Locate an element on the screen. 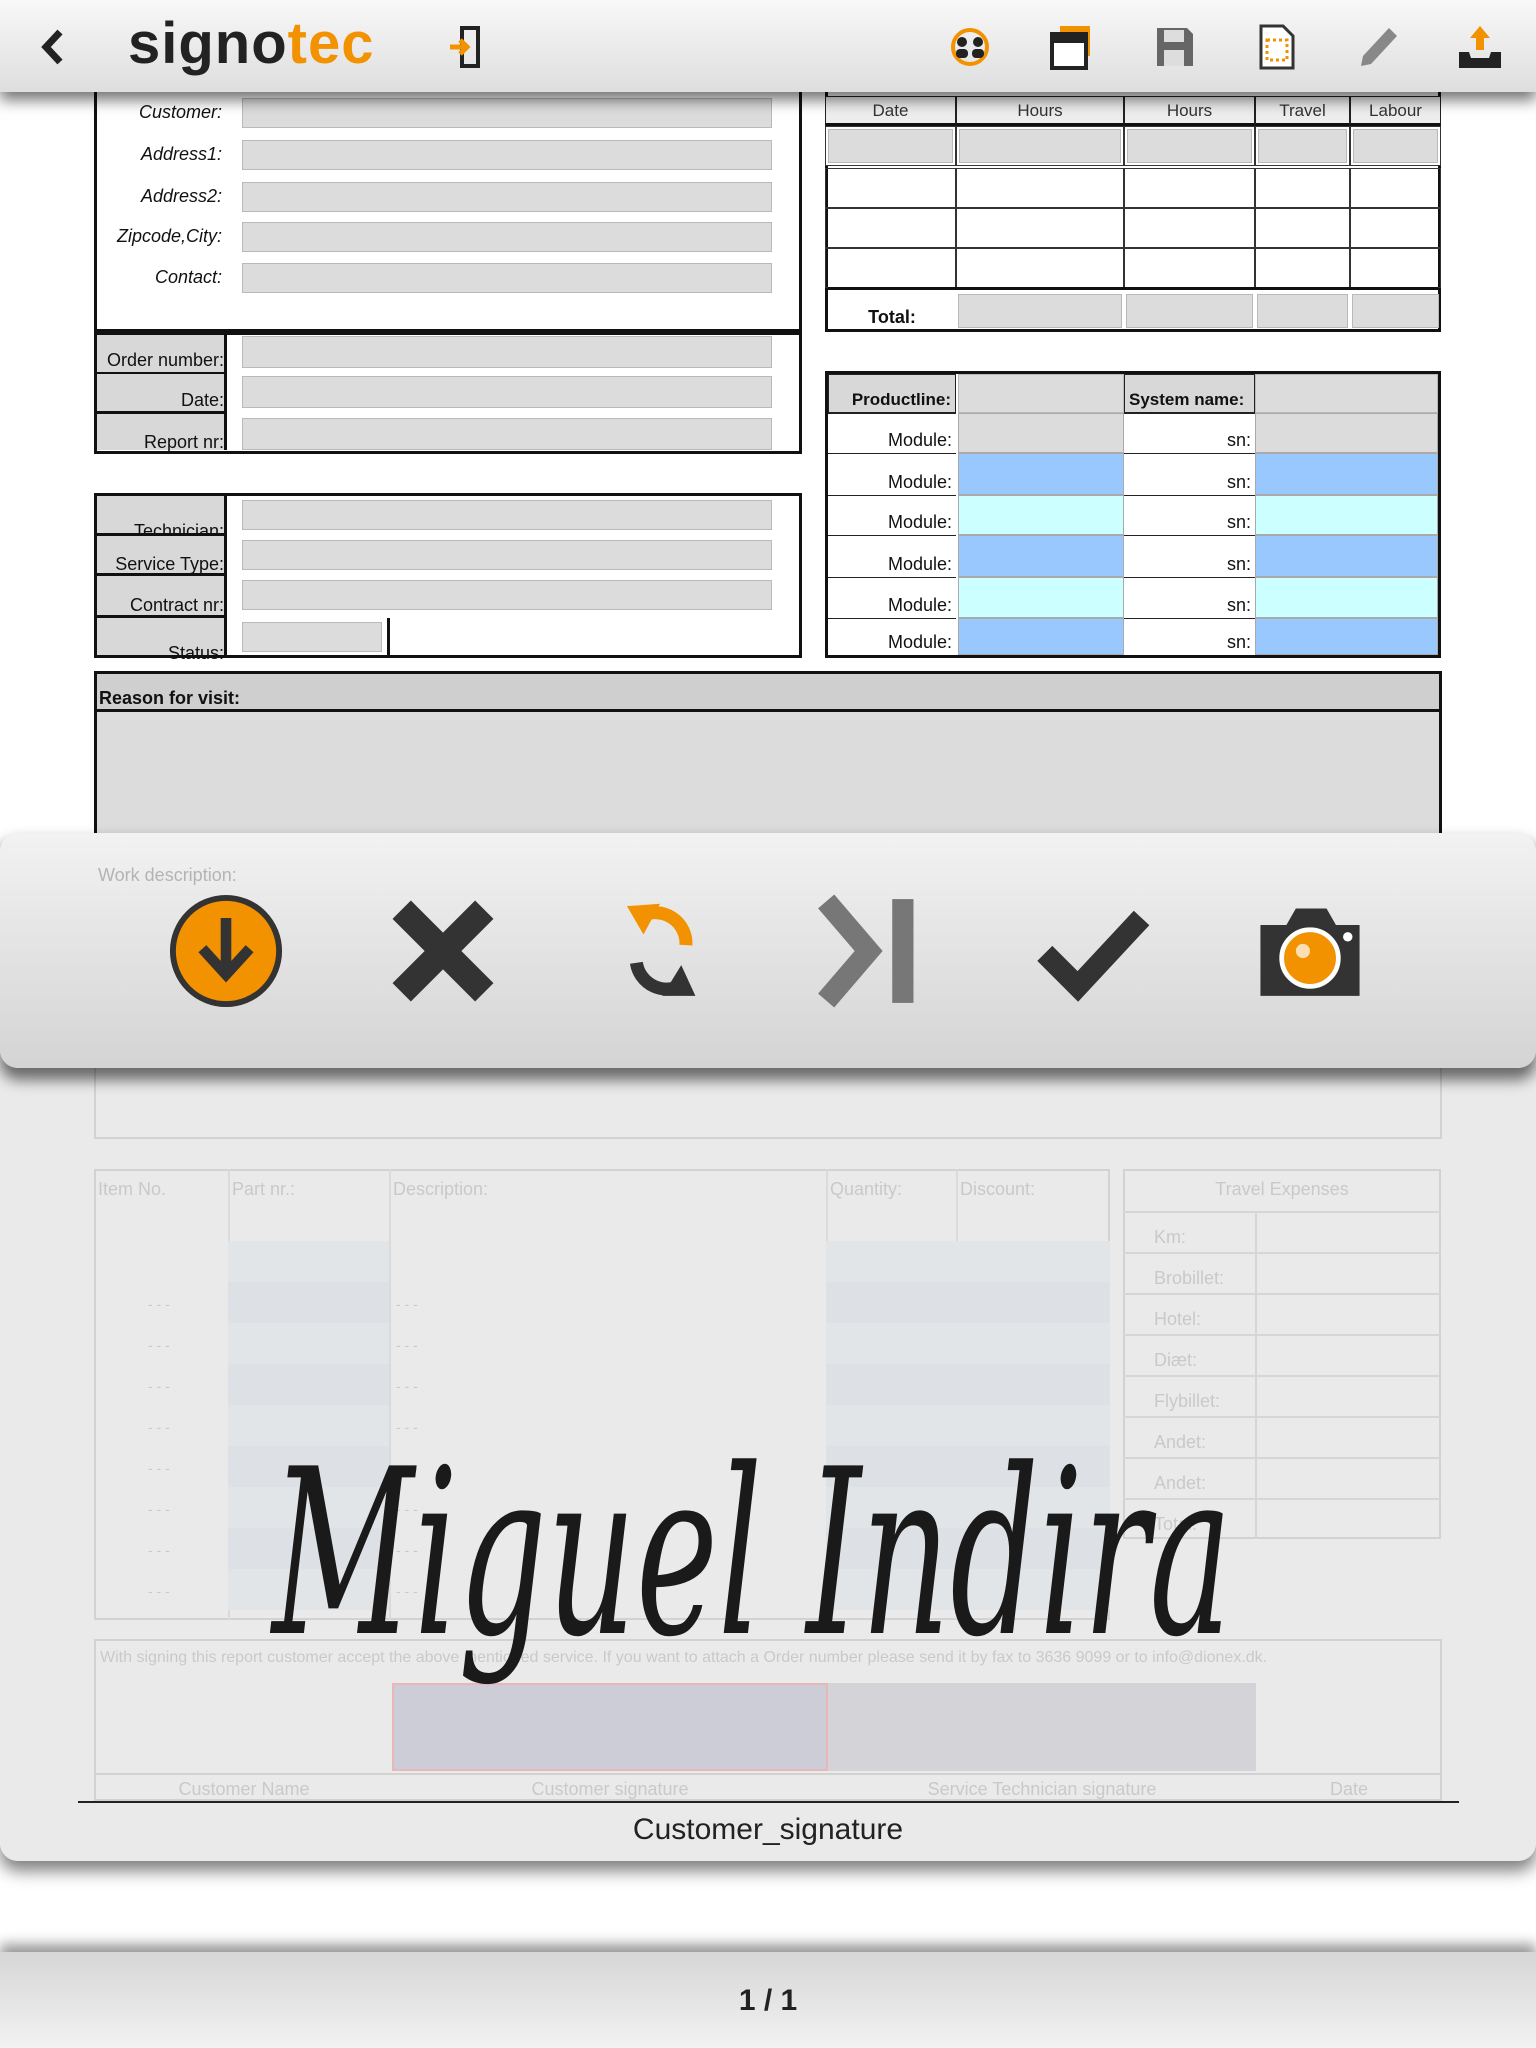  total-label: Total: is located at coordinates (892, 317).